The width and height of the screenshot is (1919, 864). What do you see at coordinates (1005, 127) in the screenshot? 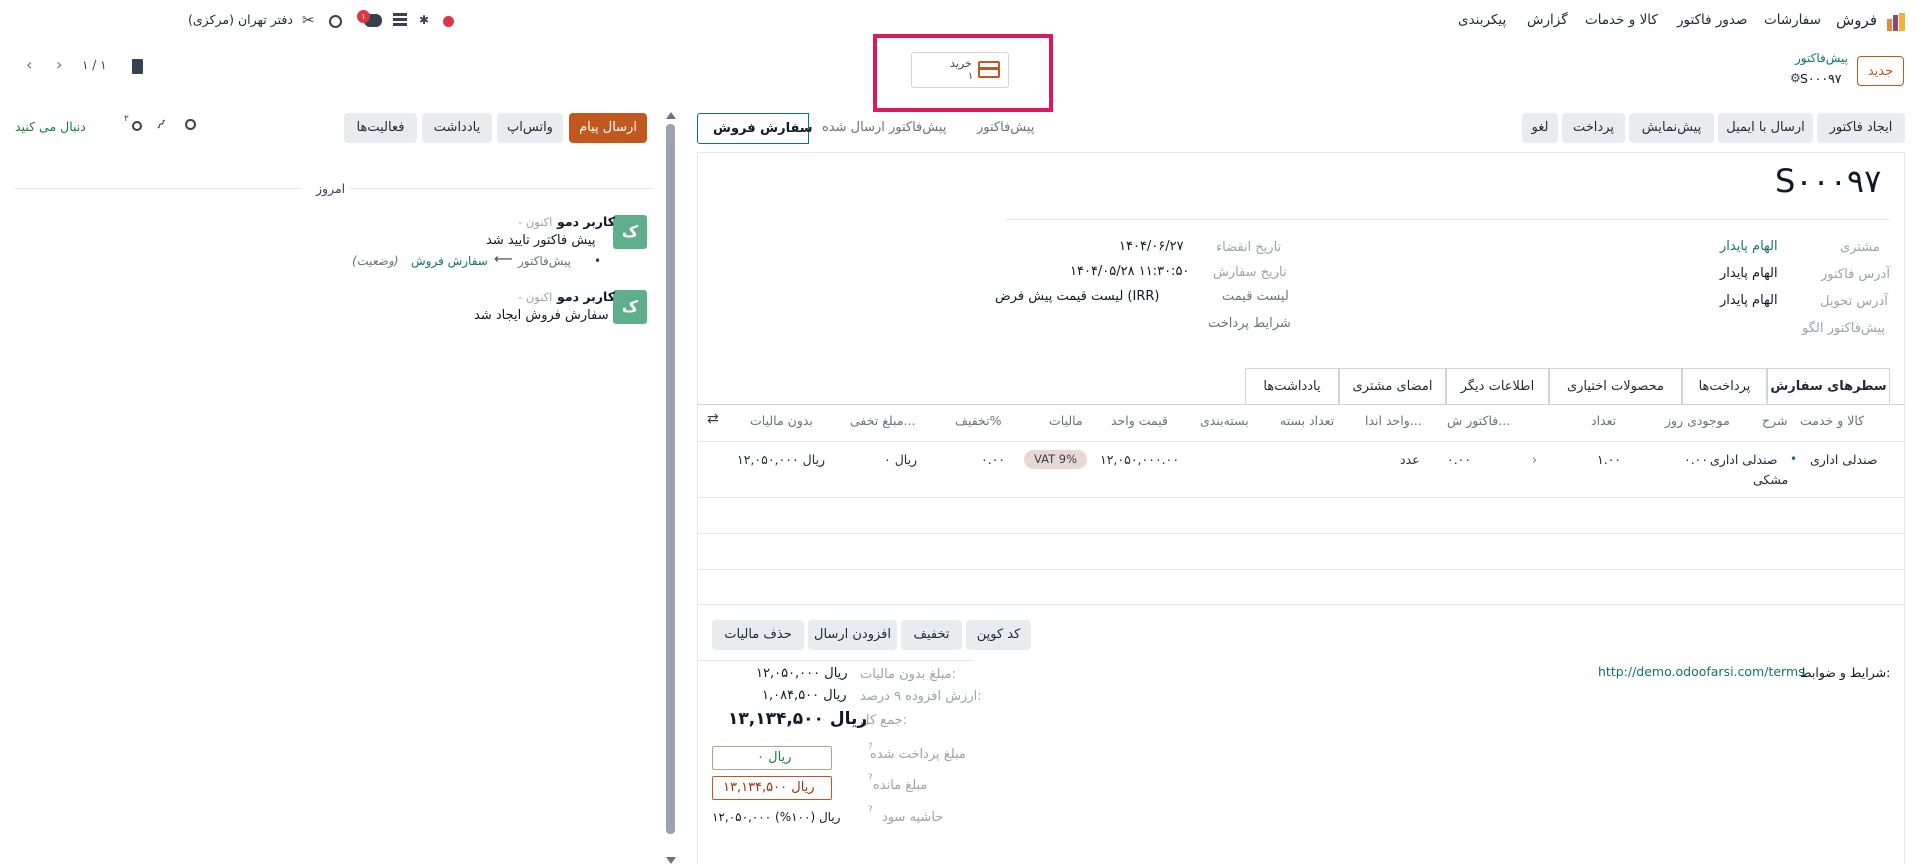
I see `stage-quotation: پیش‌فاکتور` at bounding box center [1005, 127].